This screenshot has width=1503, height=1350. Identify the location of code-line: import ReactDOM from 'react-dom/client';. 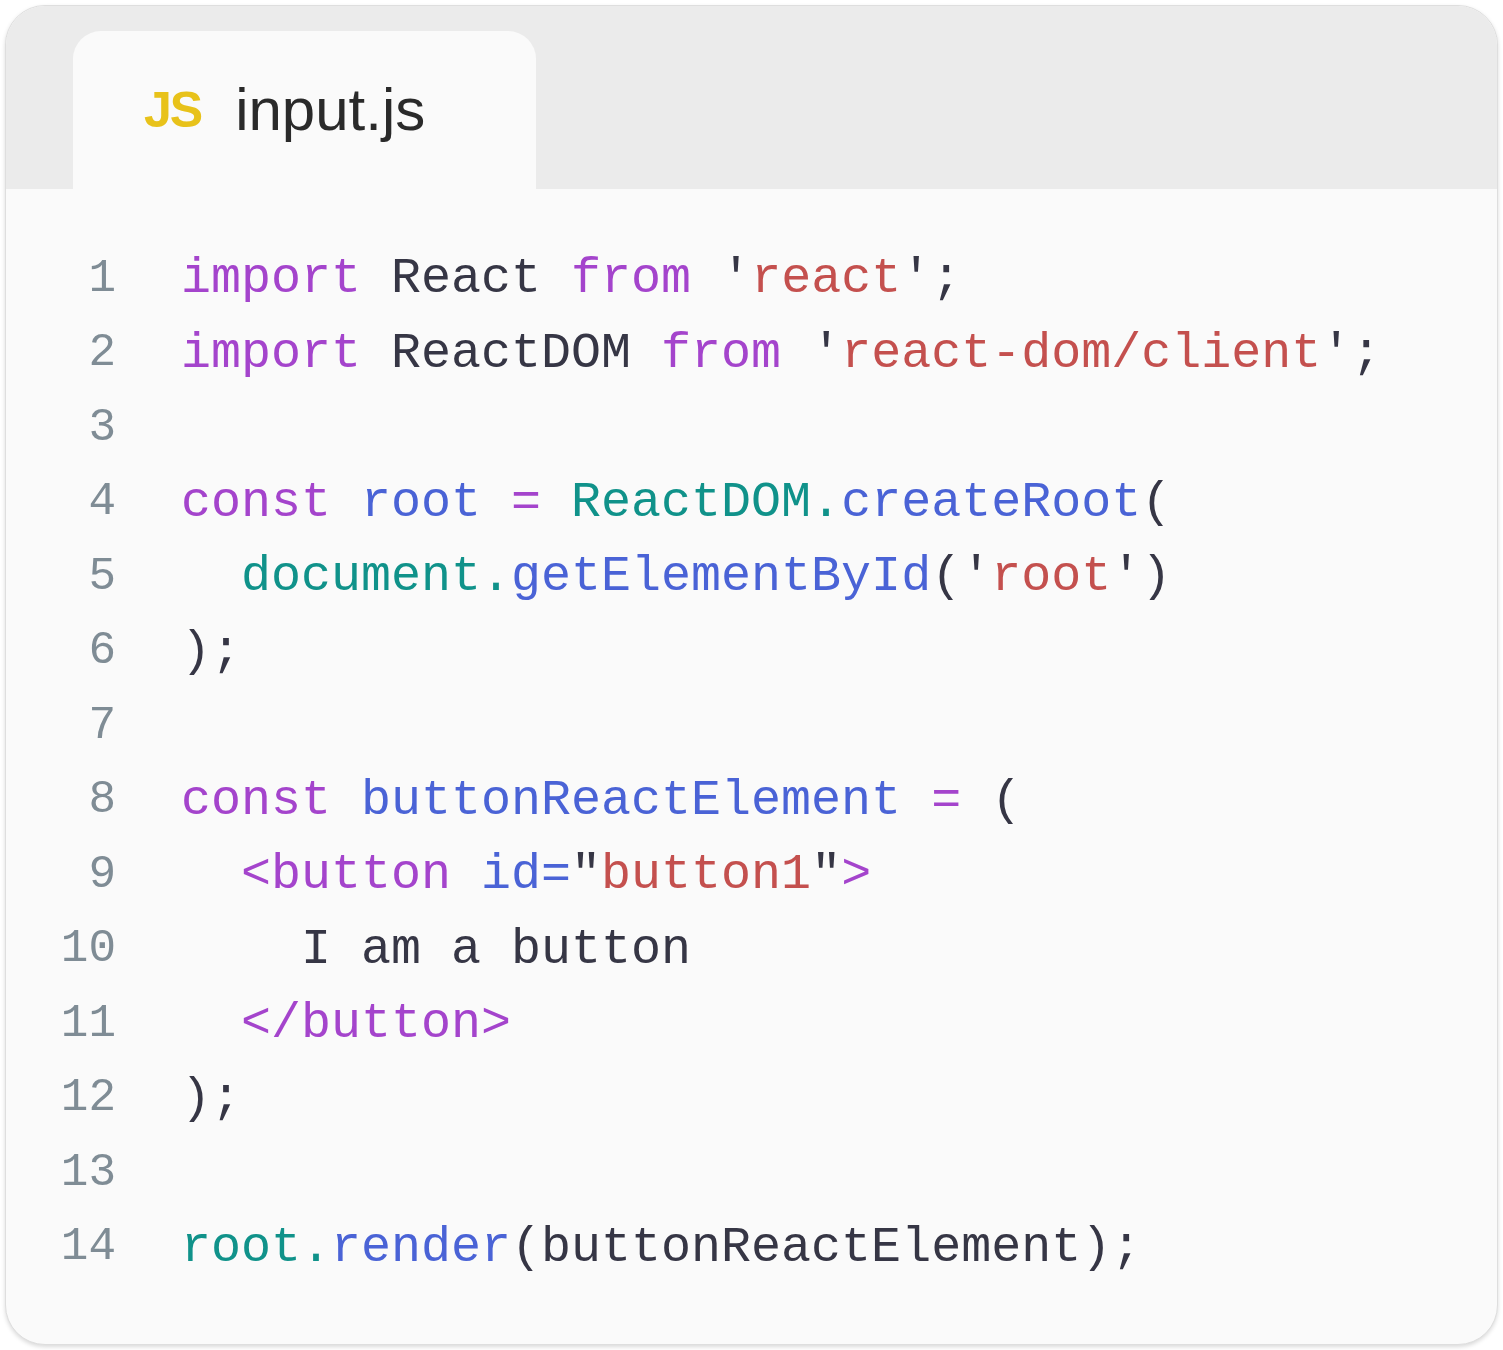
(781, 353).